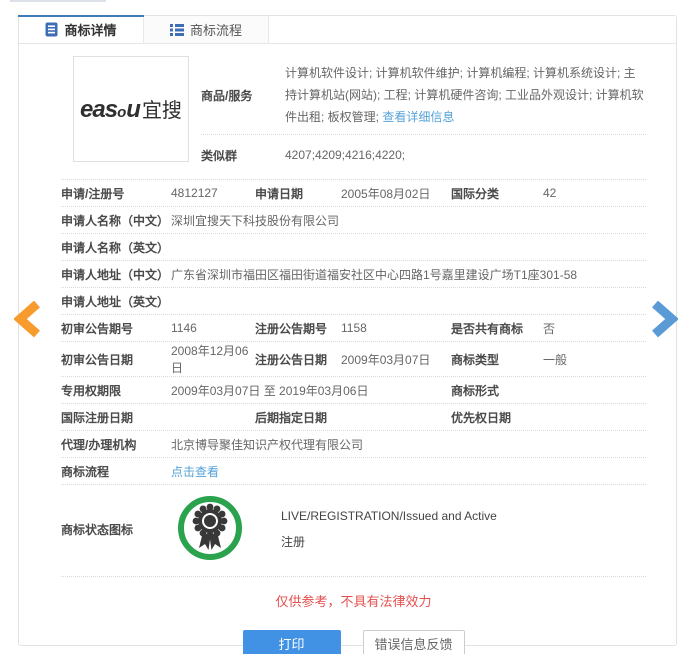 The width and height of the screenshot is (696, 654). What do you see at coordinates (408, 471) in the screenshot?
I see `process-view-link: 点击查看` at bounding box center [408, 471].